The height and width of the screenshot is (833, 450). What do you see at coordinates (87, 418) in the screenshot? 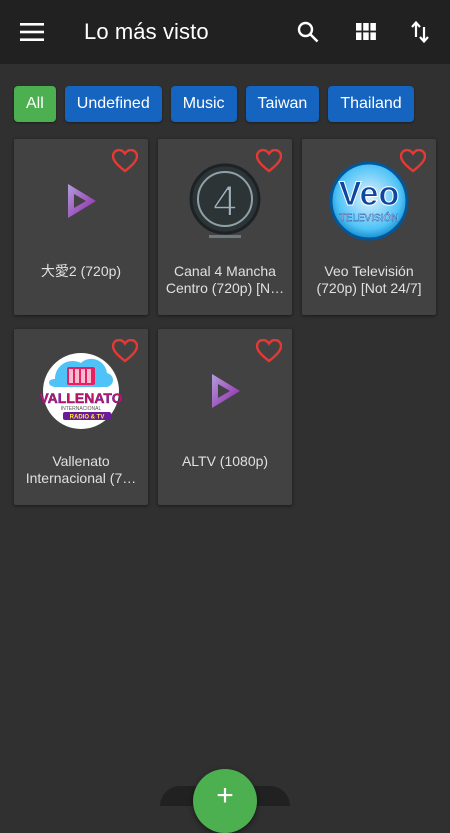
I see `svg-text: RADIO & TV` at bounding box center [87, 418].